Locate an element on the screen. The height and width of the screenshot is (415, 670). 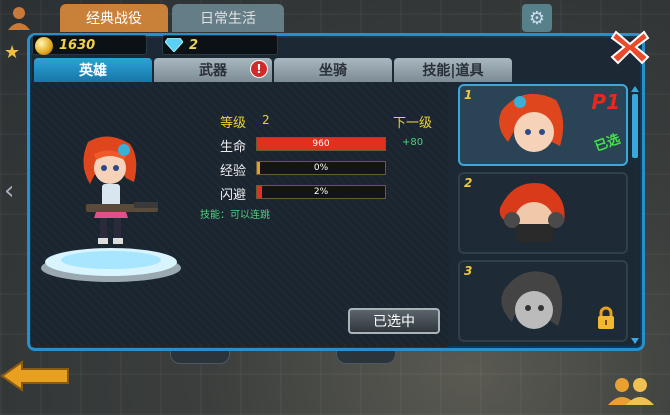
next-level-bonus: +80 is located at coordinates (413, 142).